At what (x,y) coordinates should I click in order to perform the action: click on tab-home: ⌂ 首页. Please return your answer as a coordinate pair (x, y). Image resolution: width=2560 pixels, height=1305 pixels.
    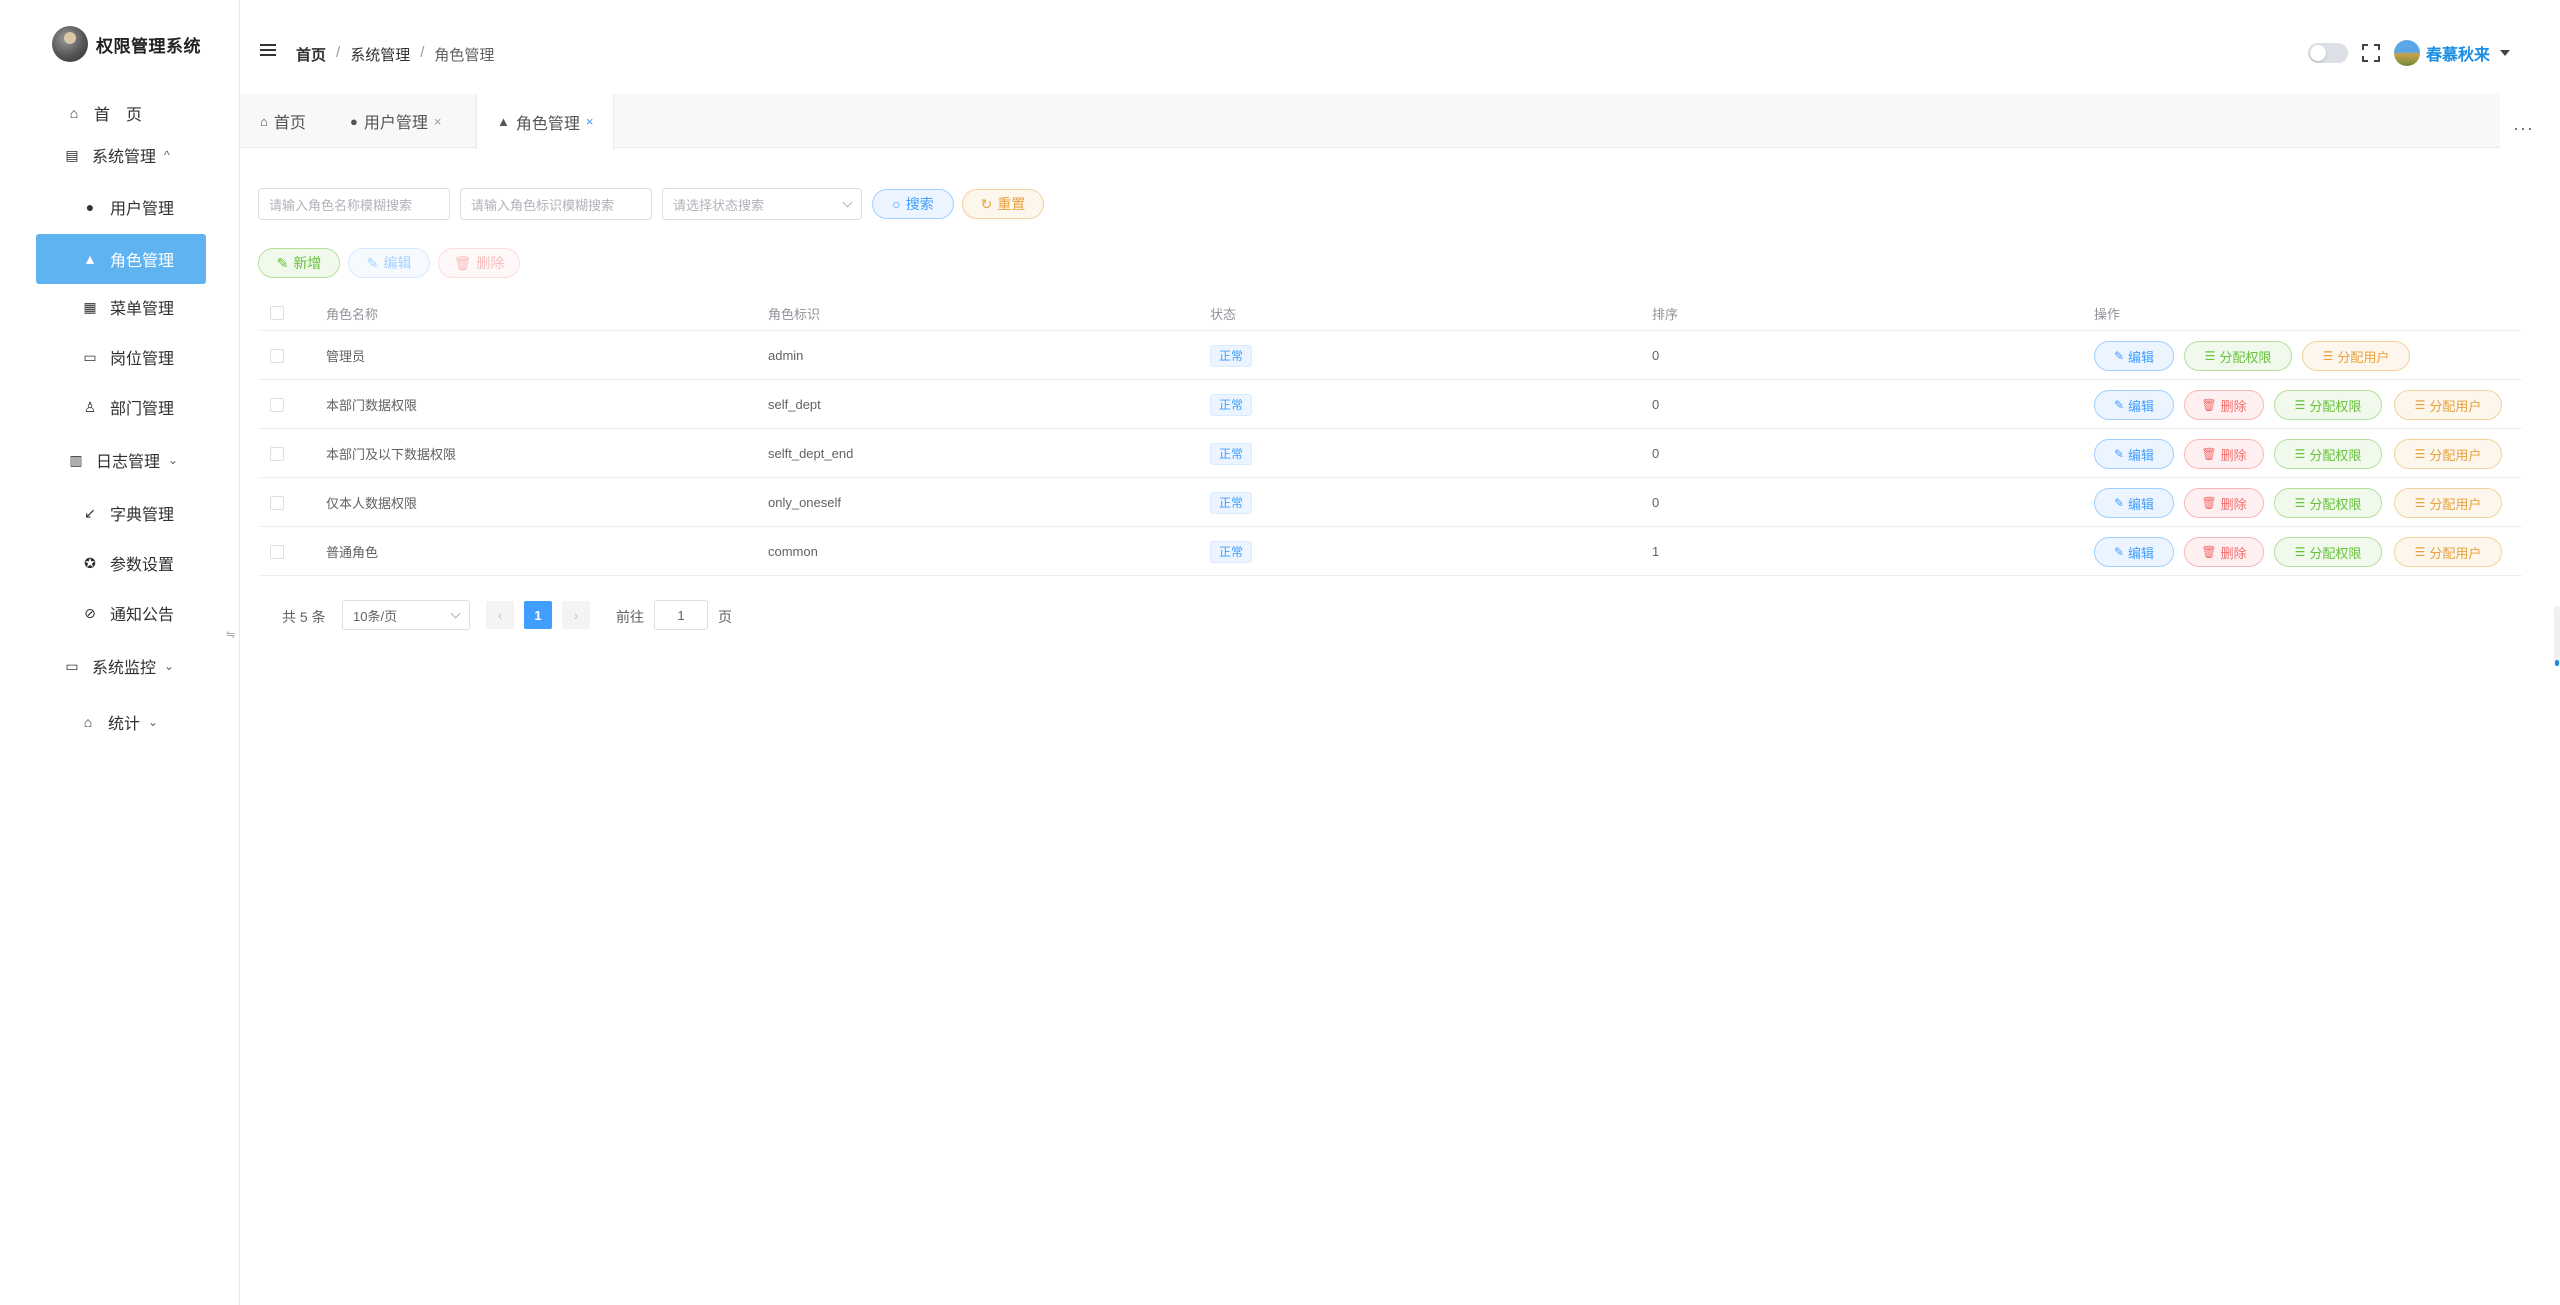
    Looking at the image, I should click on (283, 121).